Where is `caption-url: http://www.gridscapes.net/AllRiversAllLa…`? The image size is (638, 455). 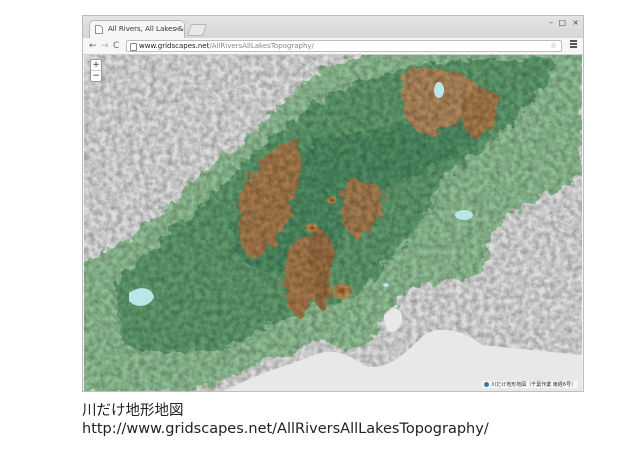
caption-url: http://www.gridscapes.net/AllRiversAllLa… is located at coordinates (285, 429).